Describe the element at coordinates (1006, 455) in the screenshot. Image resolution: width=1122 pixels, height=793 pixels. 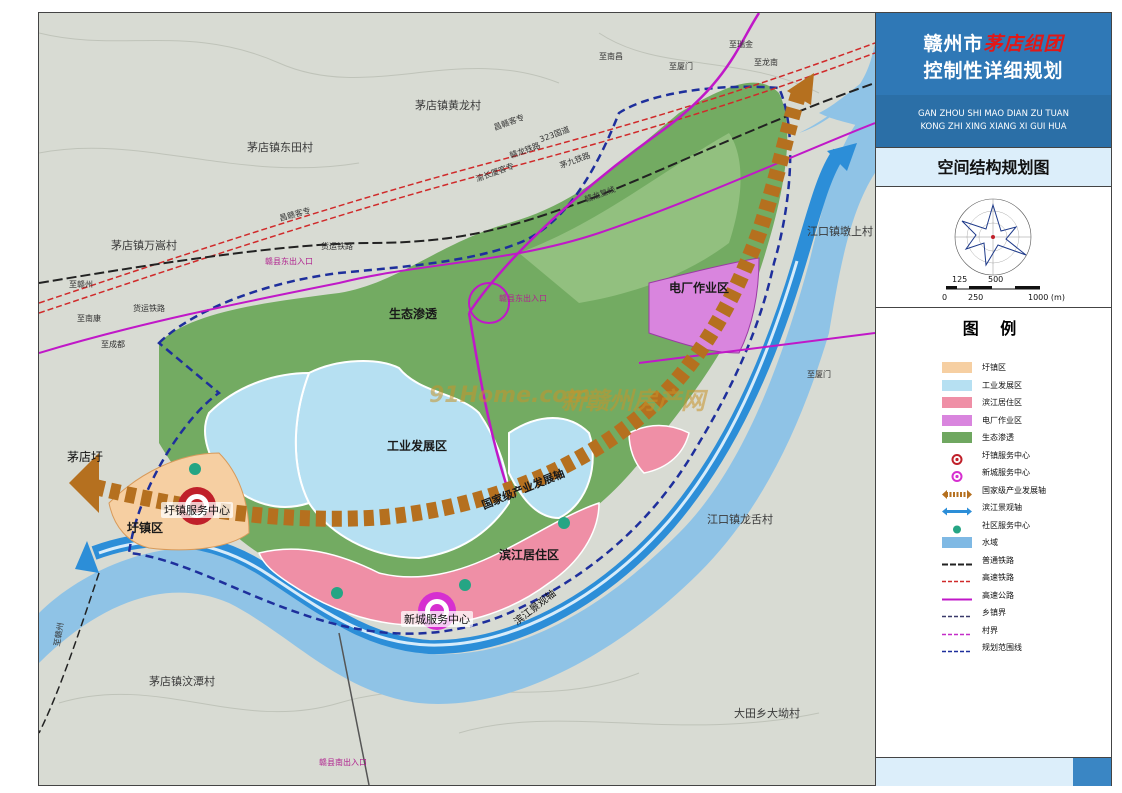
I see `legend-label: 圩镇服务中心` at that location.